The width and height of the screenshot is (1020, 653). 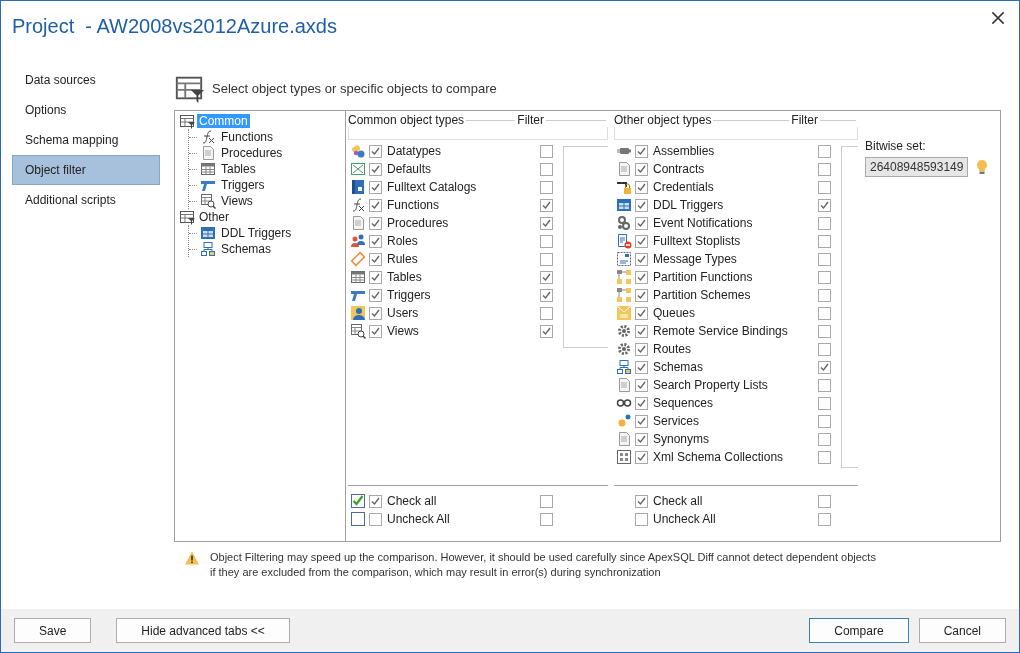 I want to click on object-type-label: Credentials, so click(x=684, y=187).